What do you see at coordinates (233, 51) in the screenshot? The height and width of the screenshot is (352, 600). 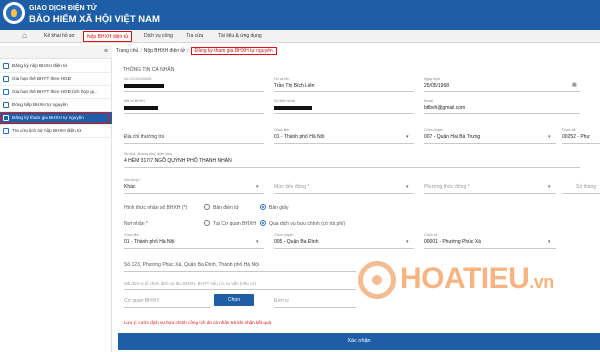 I see `breadcrumb-current: Đăng ký tham gia BHXH tự nguyện` at bounding box center [233, 51].